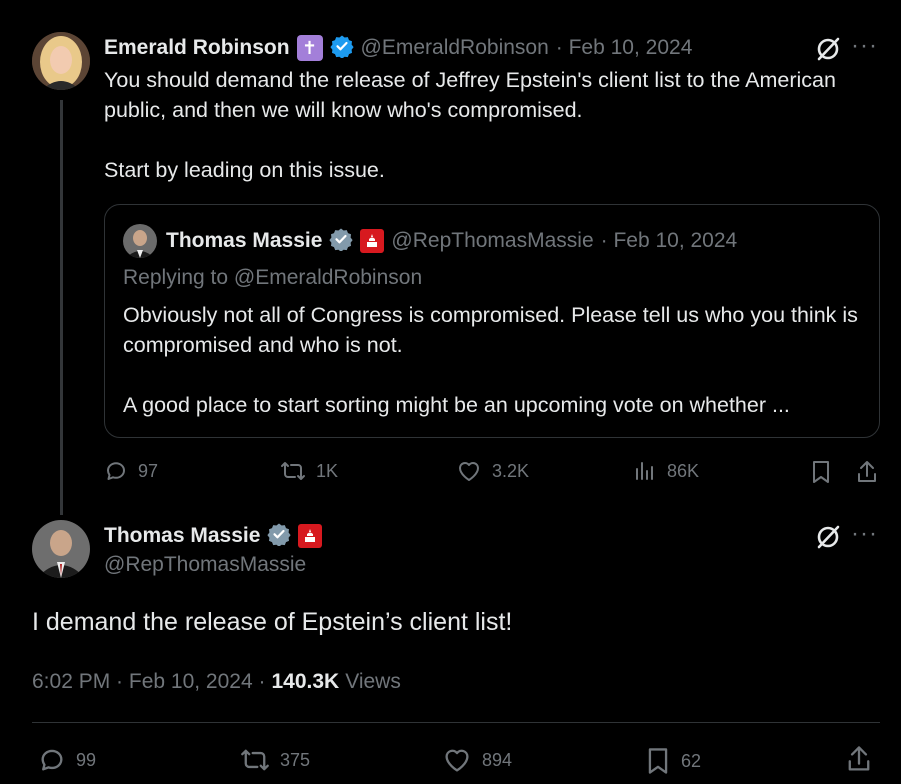  What do you see at coordinates (140, 241) in the screenshot?
I see `avatar-thomas-massie-small` at bounding box center [140, 241].